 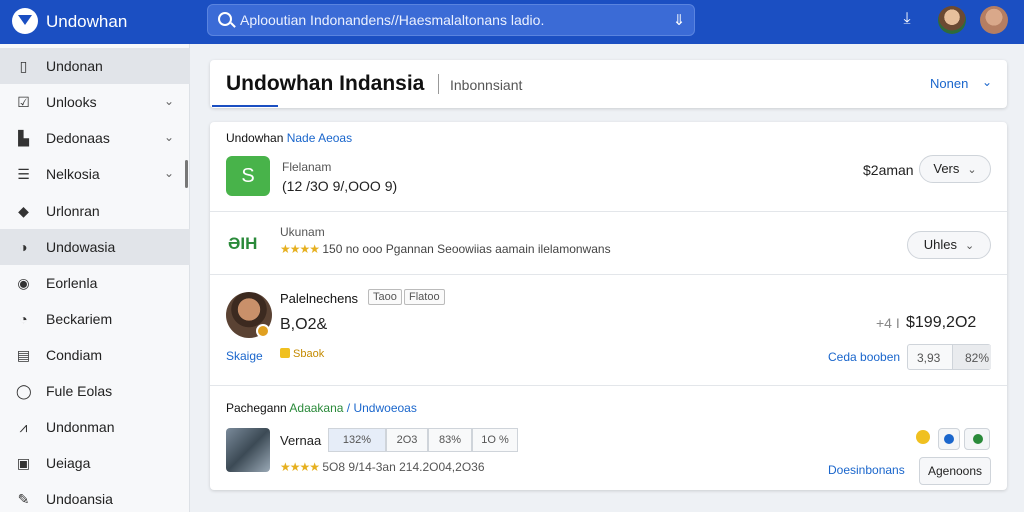 I want to click on sidebar-item-label: Fule Eolas, so click(x=79, y=391).